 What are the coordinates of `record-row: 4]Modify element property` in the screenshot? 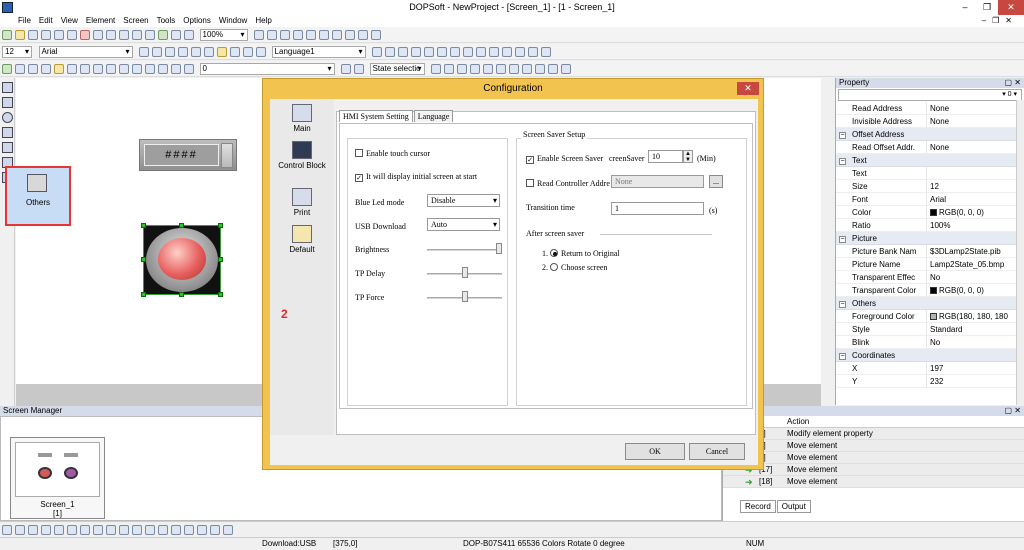 It's located at (873, 434).